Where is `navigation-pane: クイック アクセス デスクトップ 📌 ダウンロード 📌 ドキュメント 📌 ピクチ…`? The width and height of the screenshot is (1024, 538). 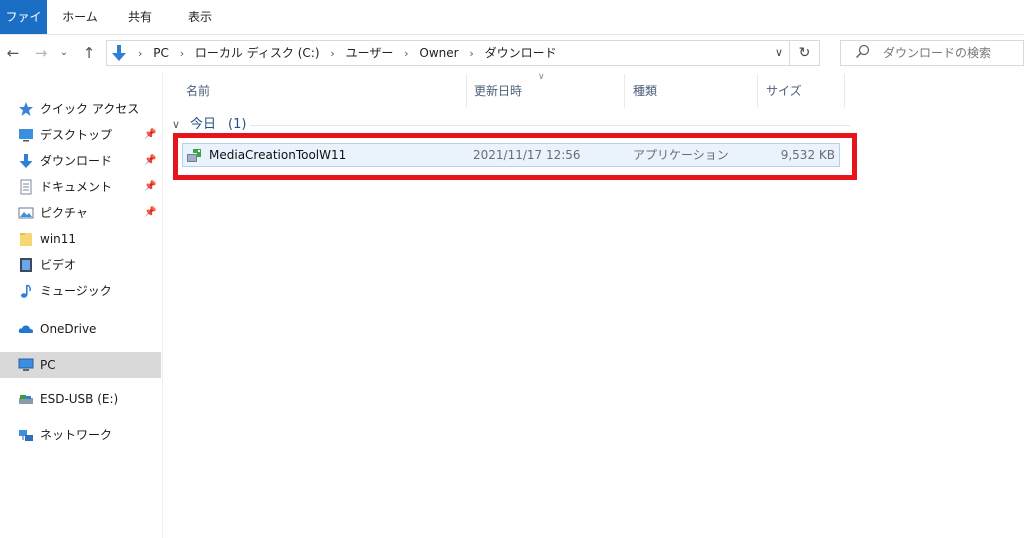
navigation-pane: クイック アクセス デスクトップ 📌 ダウンロード 📌 ドキュメント 📌 ピクチ… is located at coordinates (81, 305).